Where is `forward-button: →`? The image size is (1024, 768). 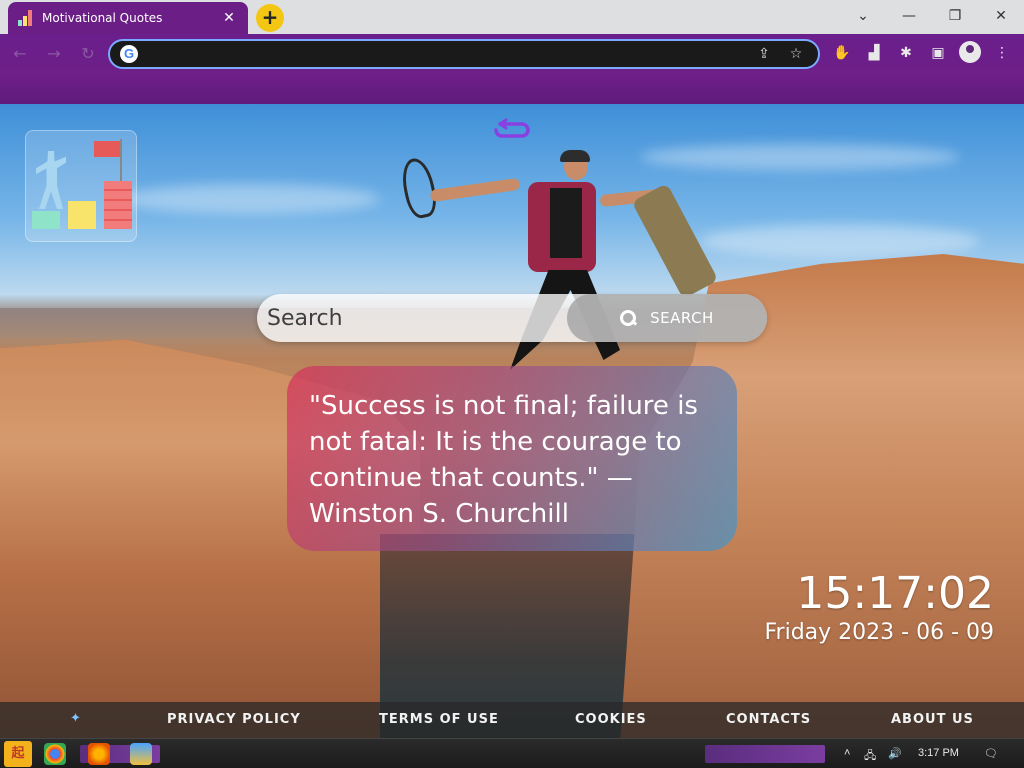 forward-button: → is located at coordinates (54, 54).